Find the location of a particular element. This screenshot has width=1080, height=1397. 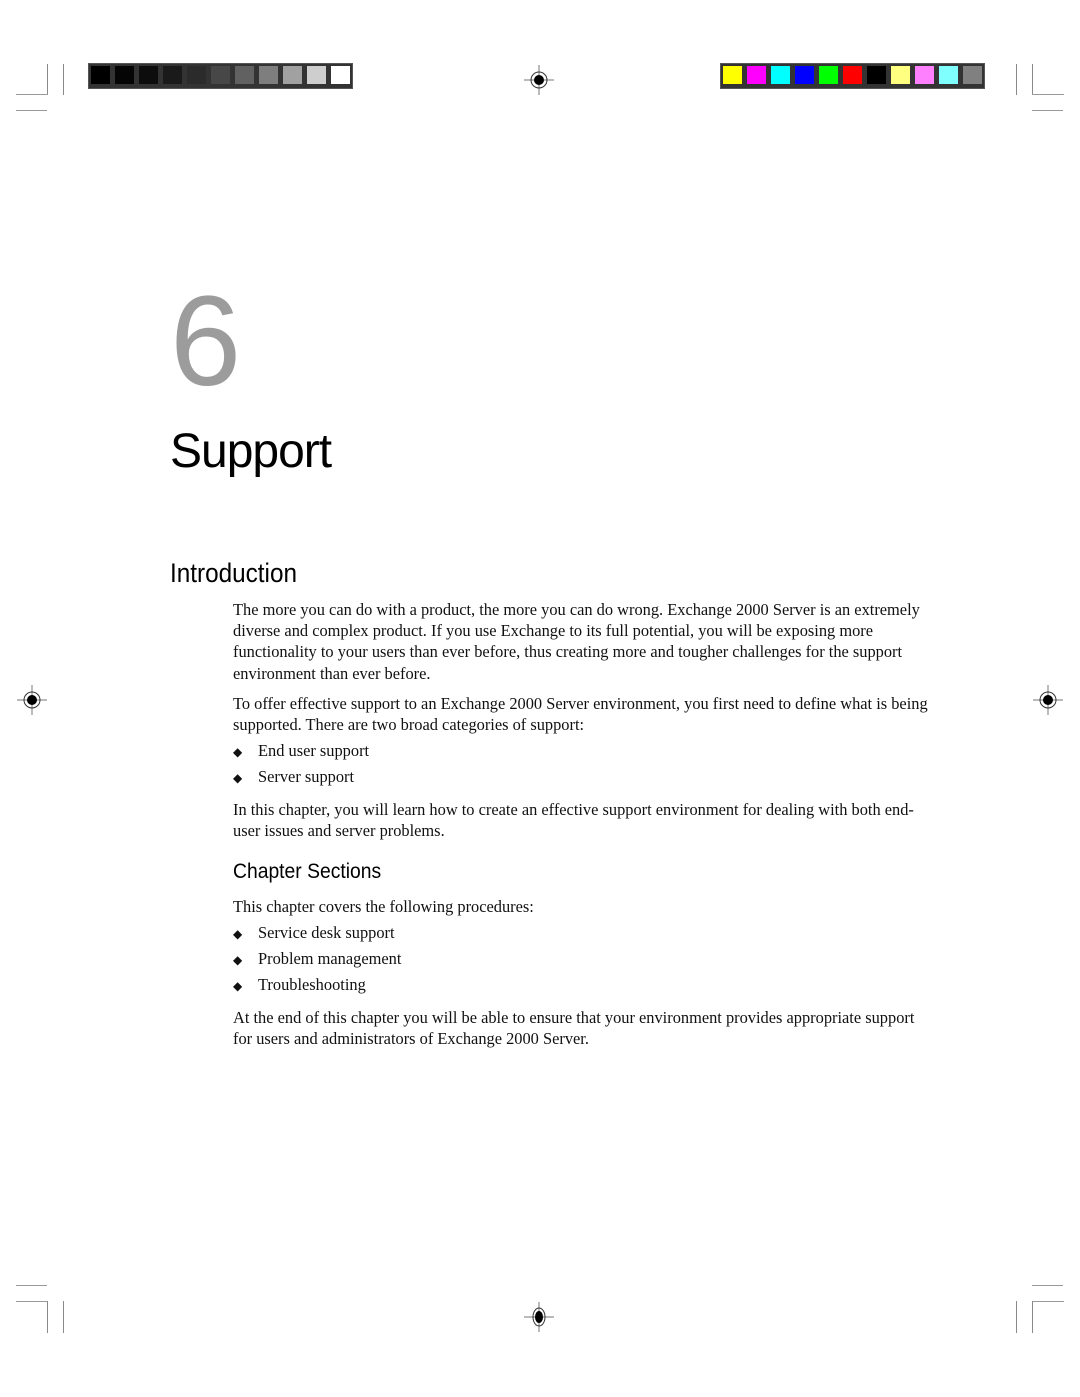

list-item: ◆ Problem management is located at coordinates (317, 959).